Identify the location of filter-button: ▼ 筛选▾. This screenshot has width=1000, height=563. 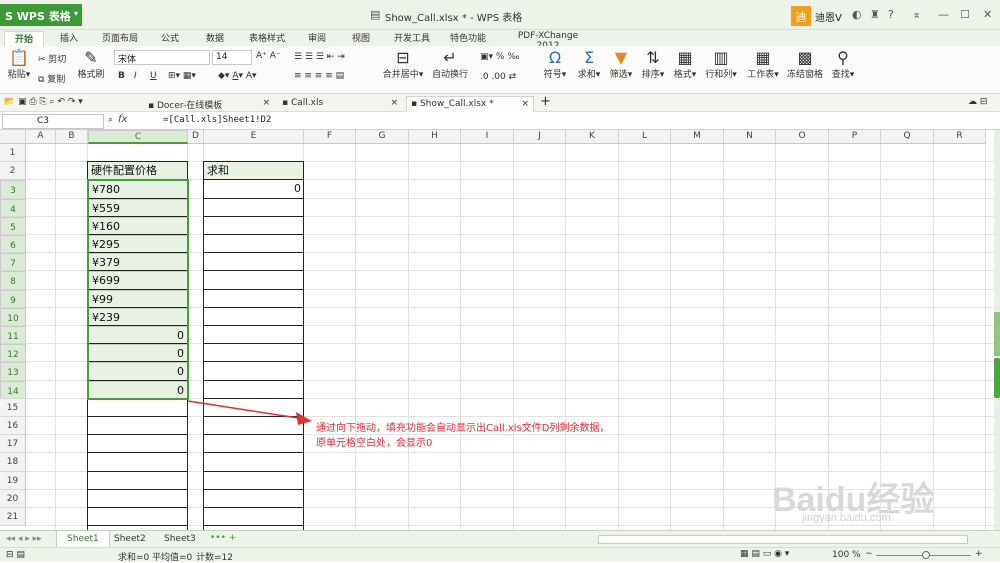
(621, 64).